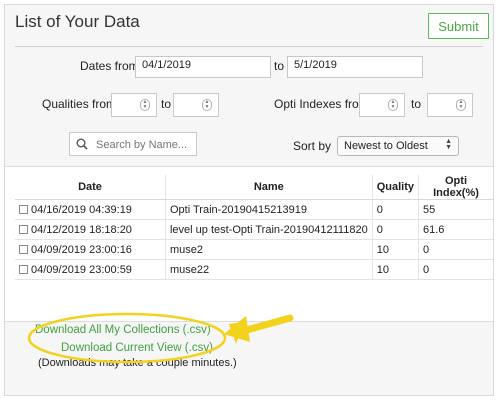 This screenshot has height=400, width=500. What do you see at coordinates (259, 329) in the screenshot?
I see `yellow-arrow-icon` at bounding box center [259, 329].